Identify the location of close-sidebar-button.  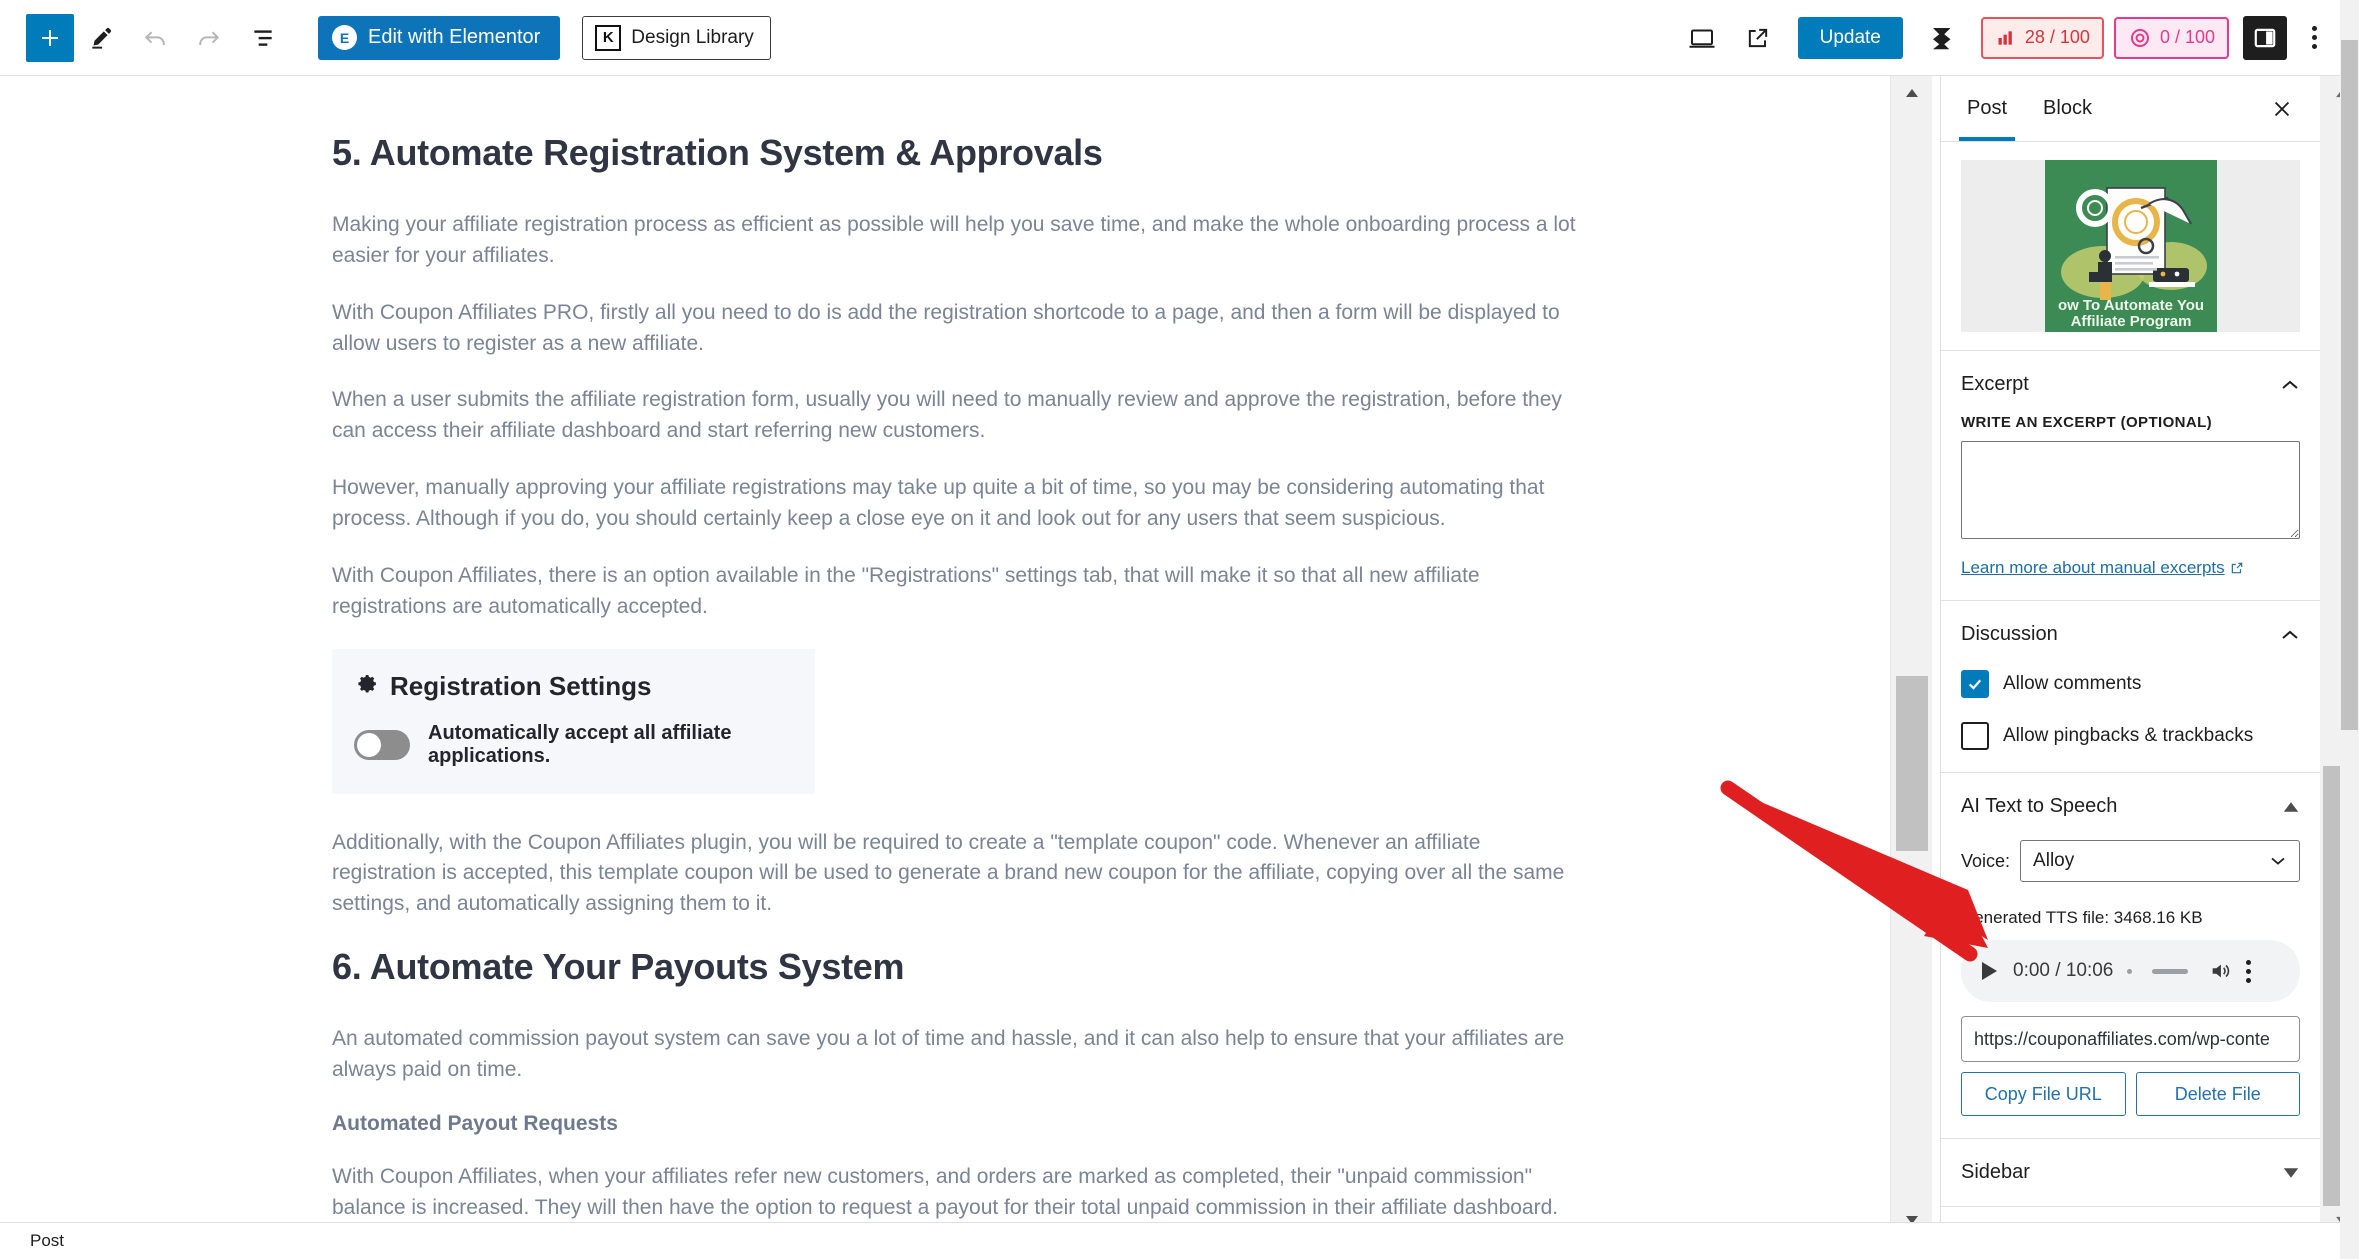
(2282, 109).